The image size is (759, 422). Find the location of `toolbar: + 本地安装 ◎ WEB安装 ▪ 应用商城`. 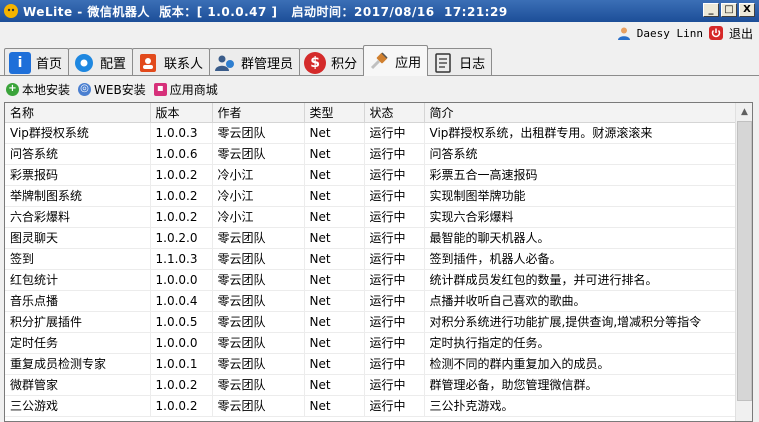

toolbar: + 本地安装 ◎ WEB安装 ▪ 应用商城 is located at coordinates (112, 89).